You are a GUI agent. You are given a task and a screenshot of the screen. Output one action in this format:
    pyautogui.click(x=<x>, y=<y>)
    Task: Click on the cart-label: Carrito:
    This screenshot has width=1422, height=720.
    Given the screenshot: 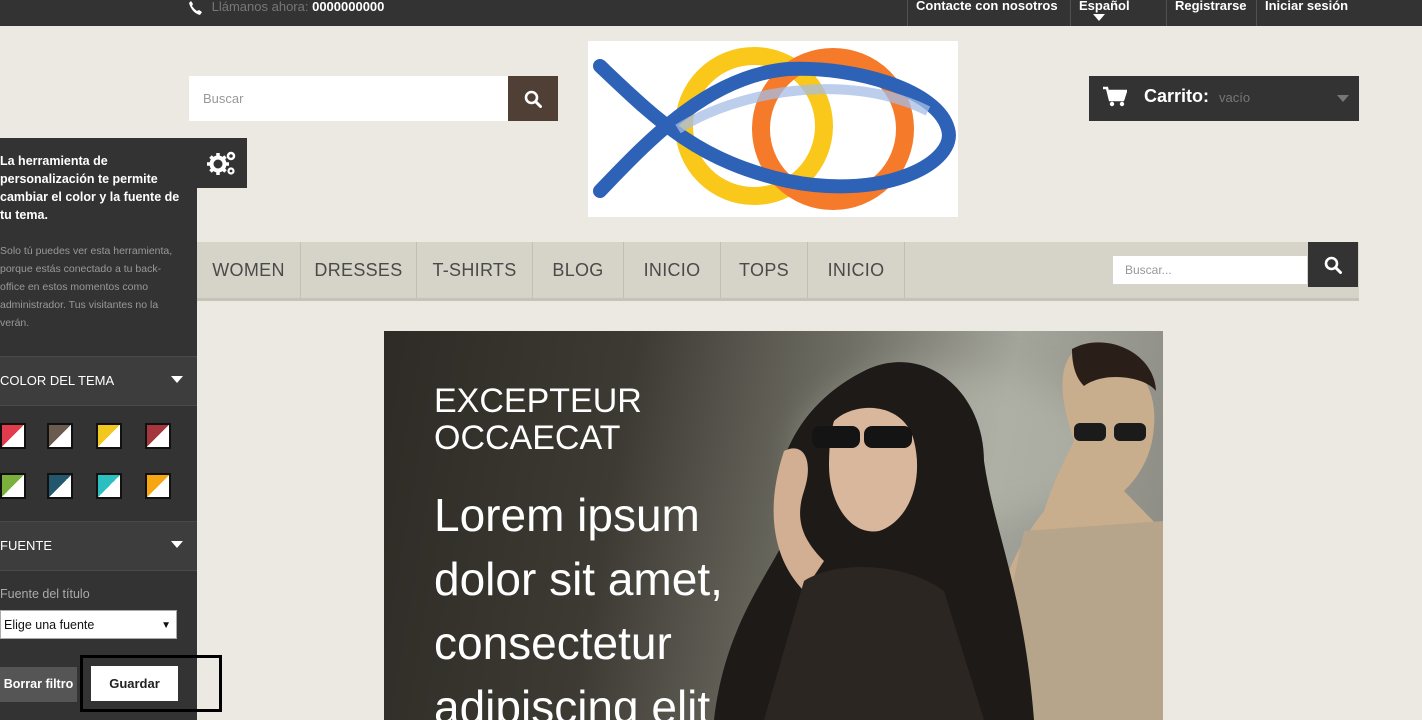 What is the action you would take?
    pyautogui.click(x=1177, y=96)
    